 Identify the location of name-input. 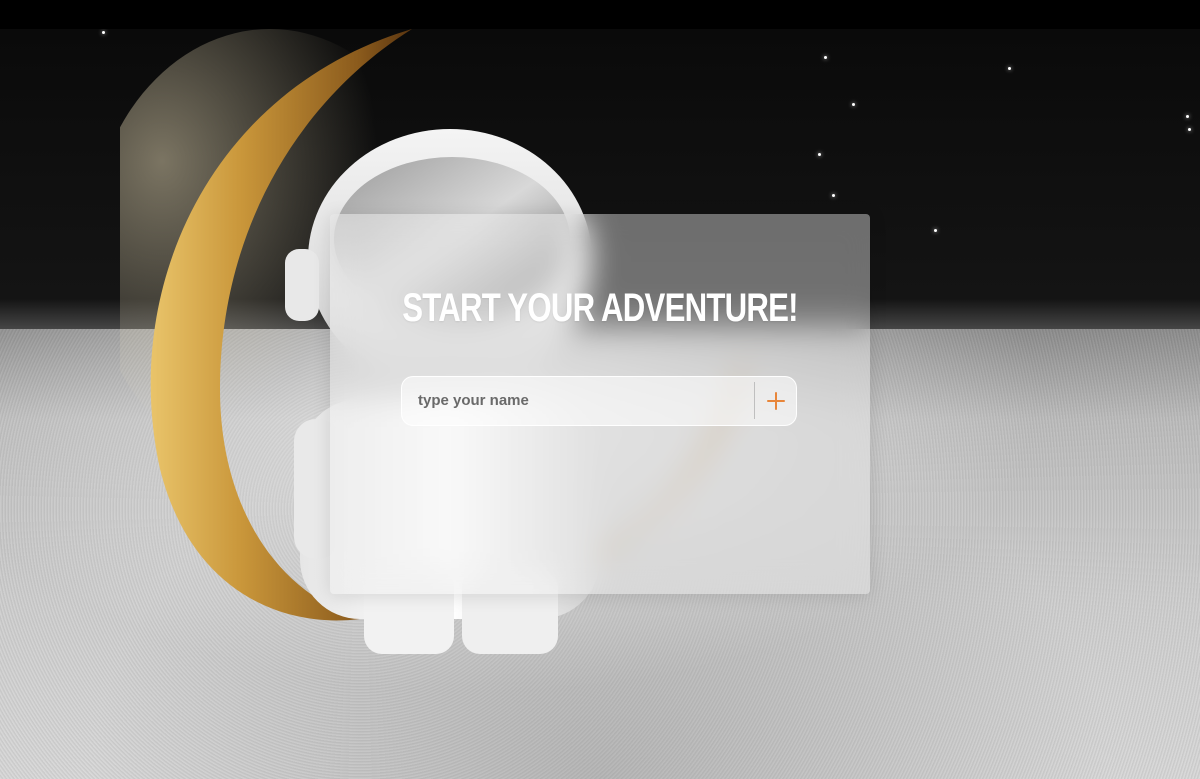
(578, 400).